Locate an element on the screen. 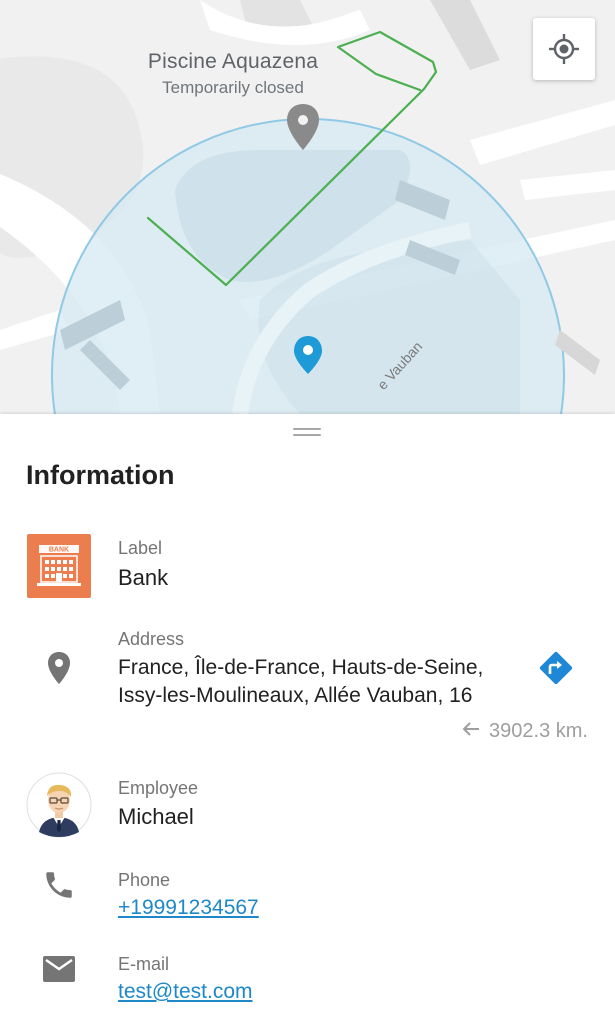 Image resolution: width=615 pixels, height=1024 pixels. label-value: Bank is located at coordinates (143, 577).